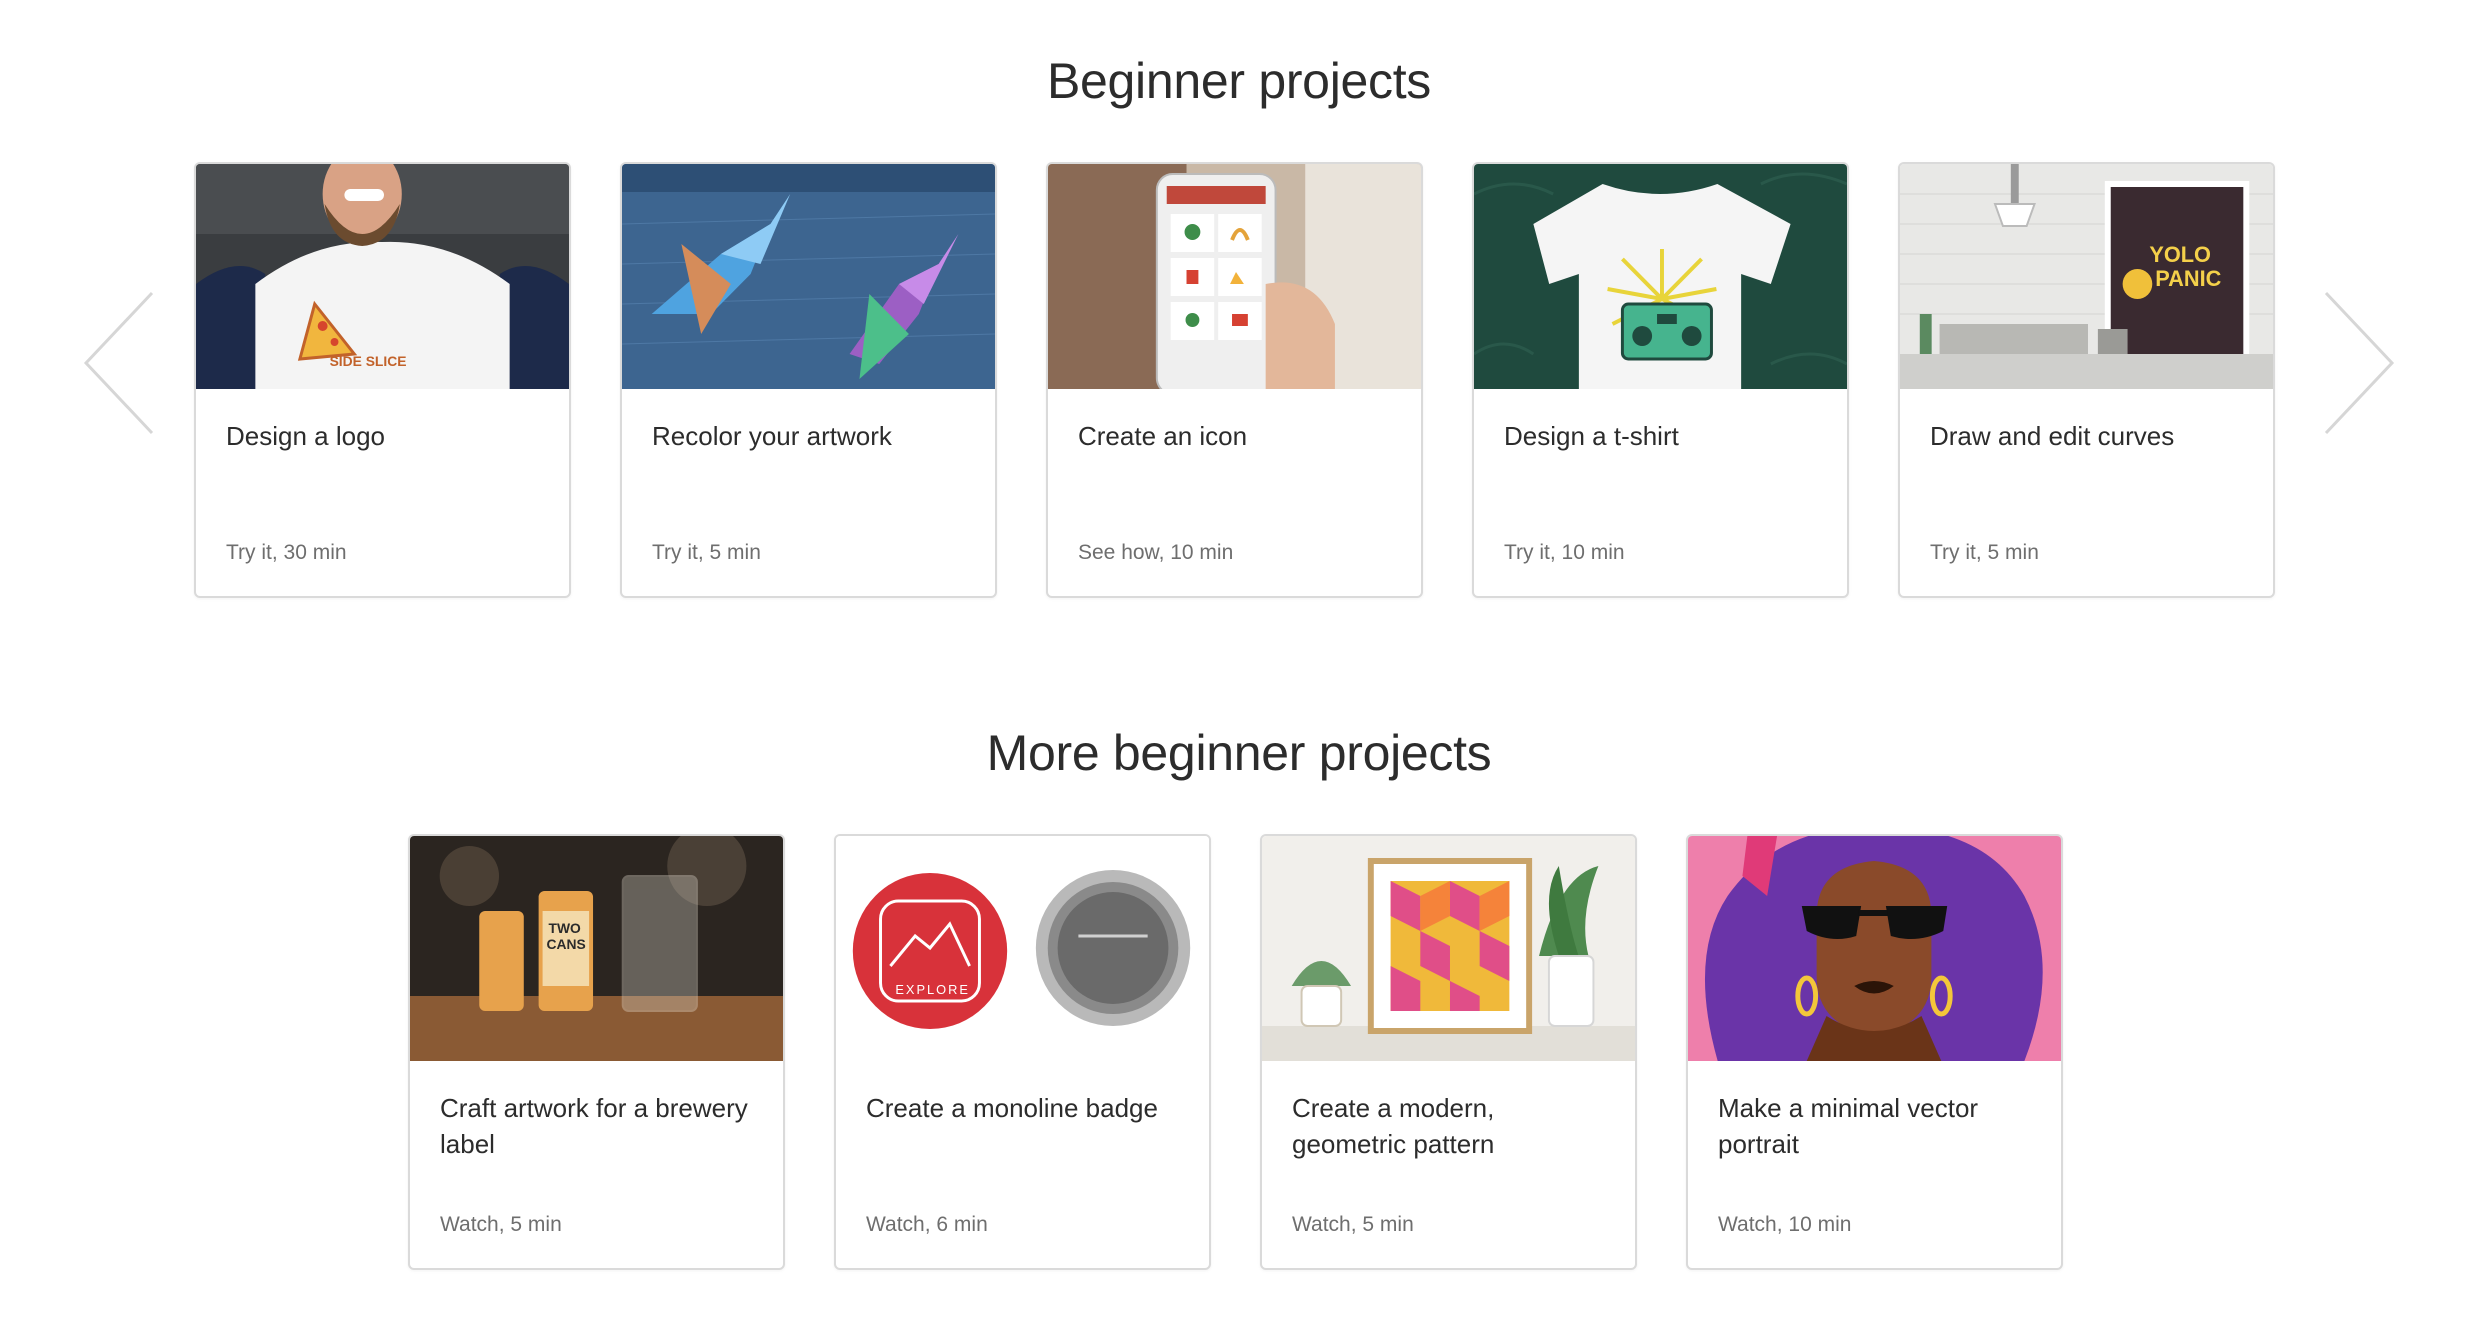  I want to click on carousel-prev-button, so click(120, 363).